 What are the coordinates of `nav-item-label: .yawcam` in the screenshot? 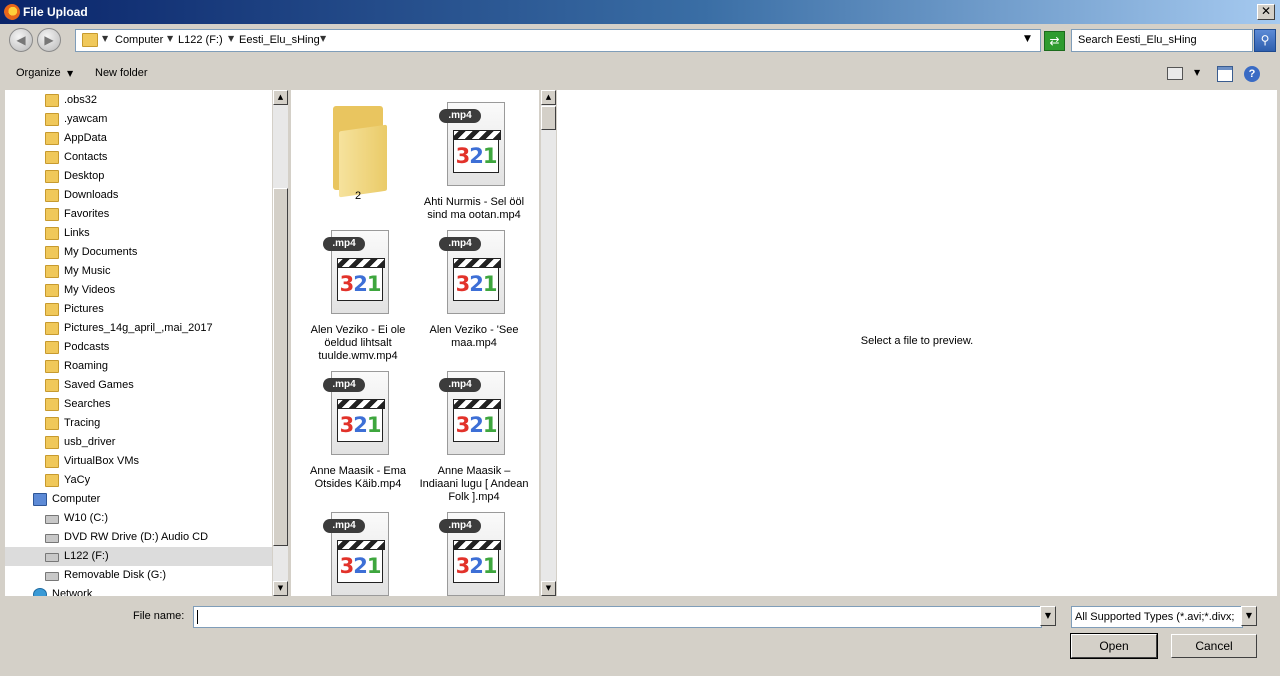 It's located at (86, 119).